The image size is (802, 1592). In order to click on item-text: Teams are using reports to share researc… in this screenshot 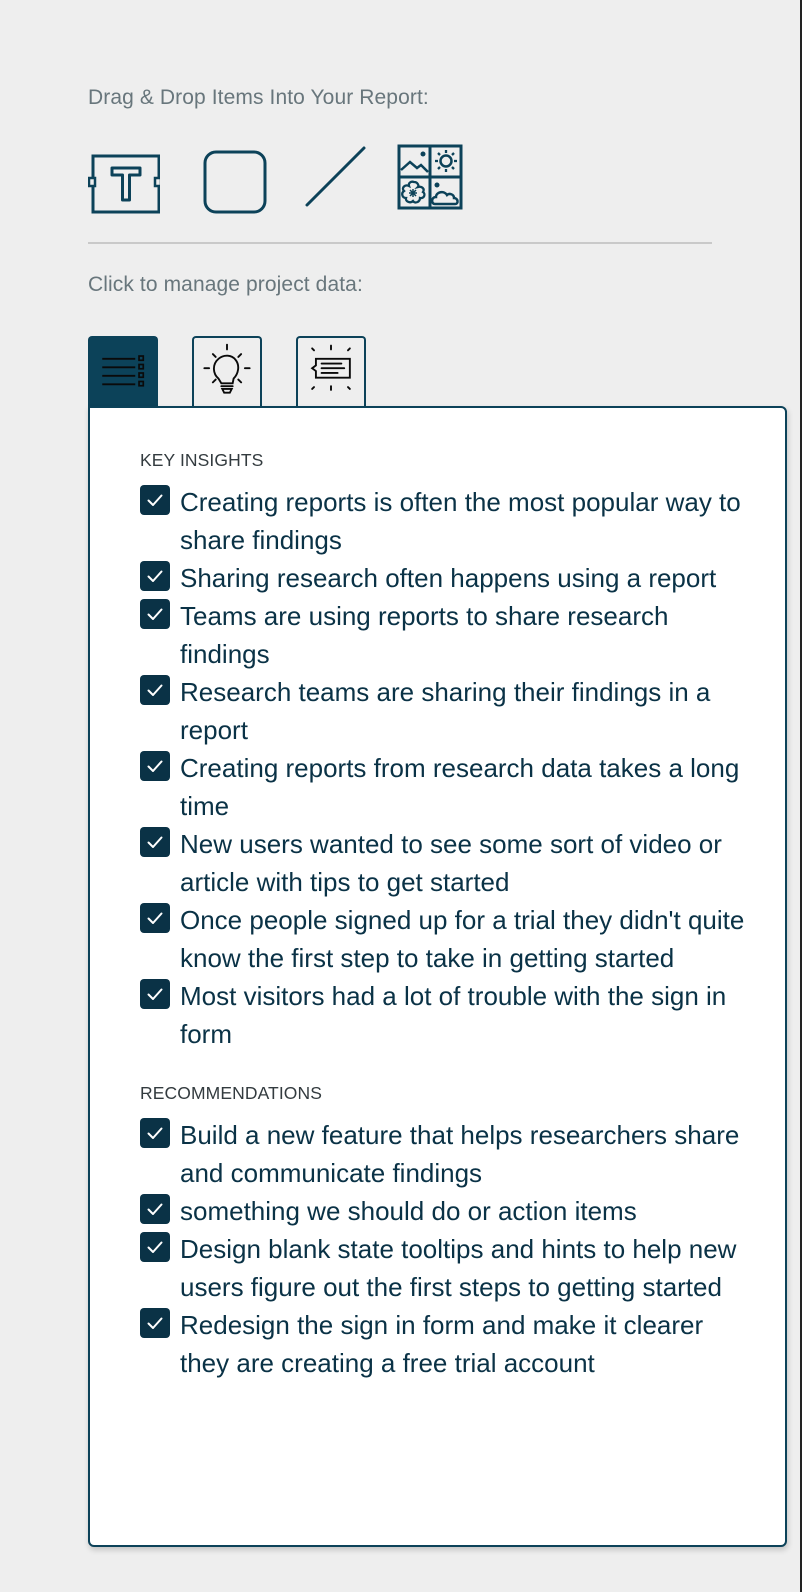, I will do `click(424, 635)`.